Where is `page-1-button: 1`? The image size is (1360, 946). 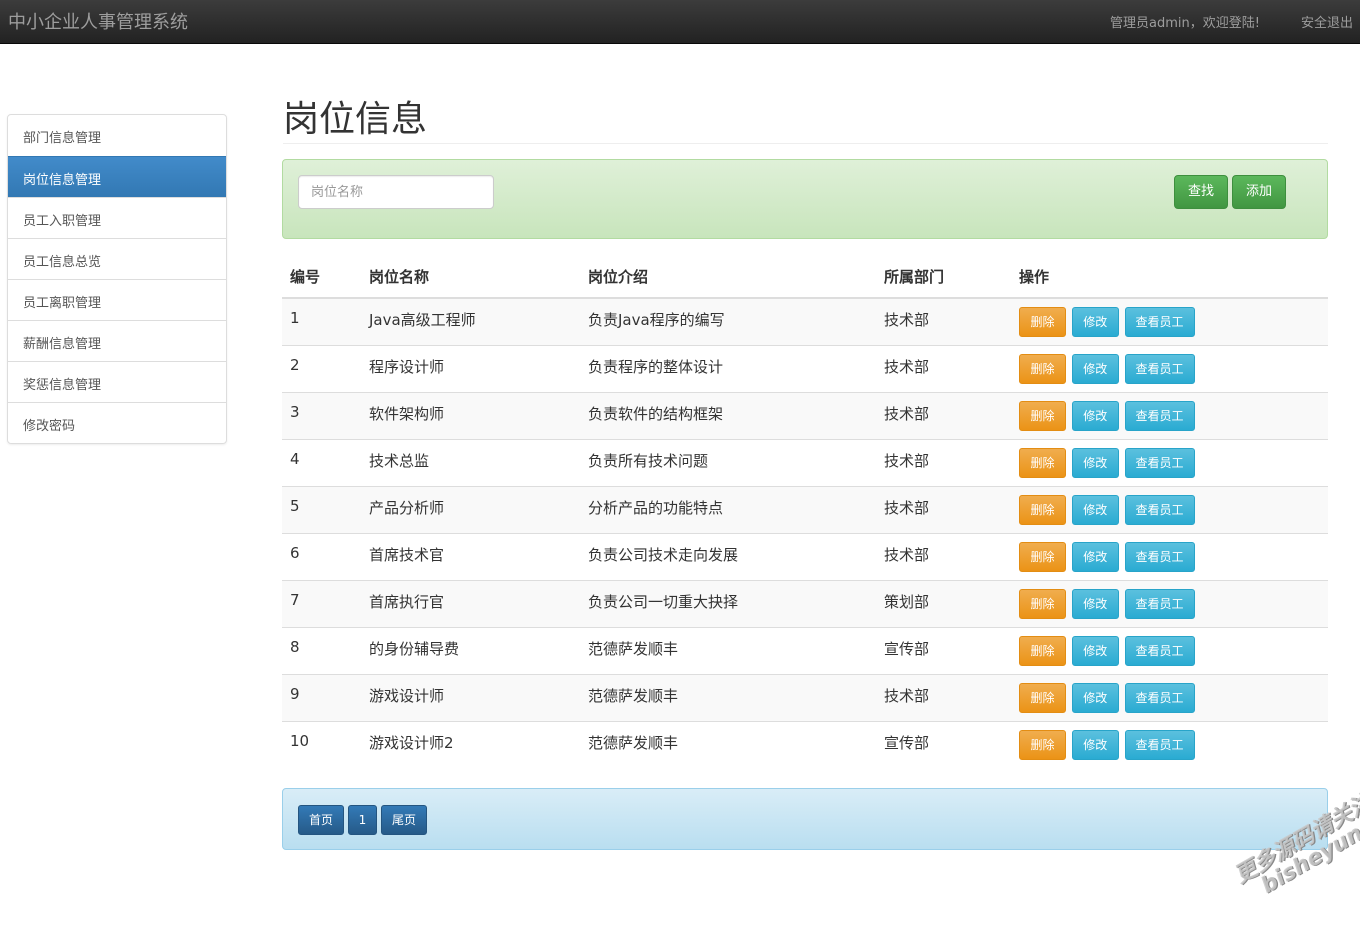
page-1-button: 1 is located at coordinates (362, 820).